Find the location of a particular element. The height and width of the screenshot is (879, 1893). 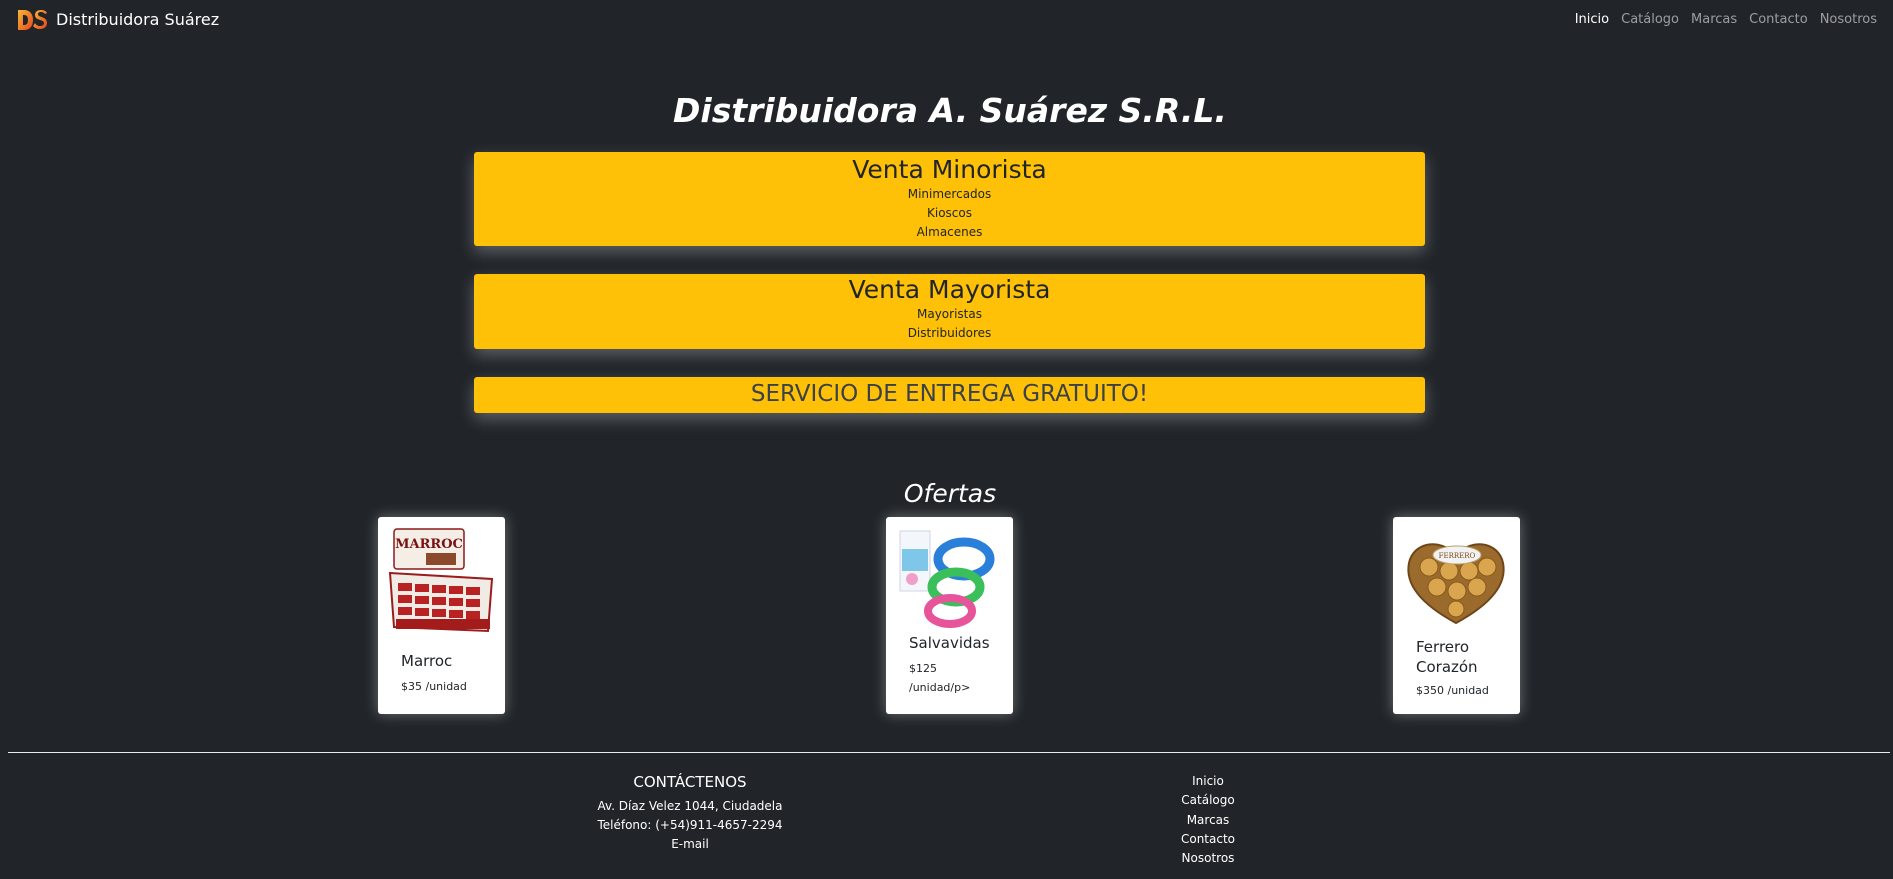

footer-contact-title: CONTÁCTENOS is located at coordinates (690, 782).